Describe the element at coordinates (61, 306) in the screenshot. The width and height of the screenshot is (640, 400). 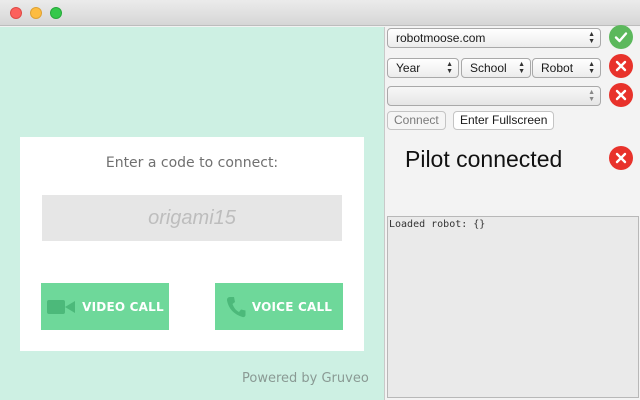
I see `video-camera-icon` at that location.